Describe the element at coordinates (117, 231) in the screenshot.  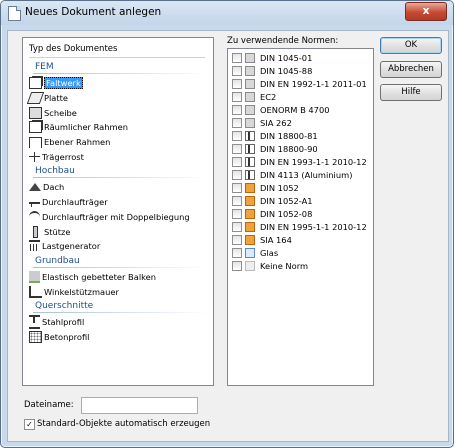
I see `document-type-item: Stütze` at that location.